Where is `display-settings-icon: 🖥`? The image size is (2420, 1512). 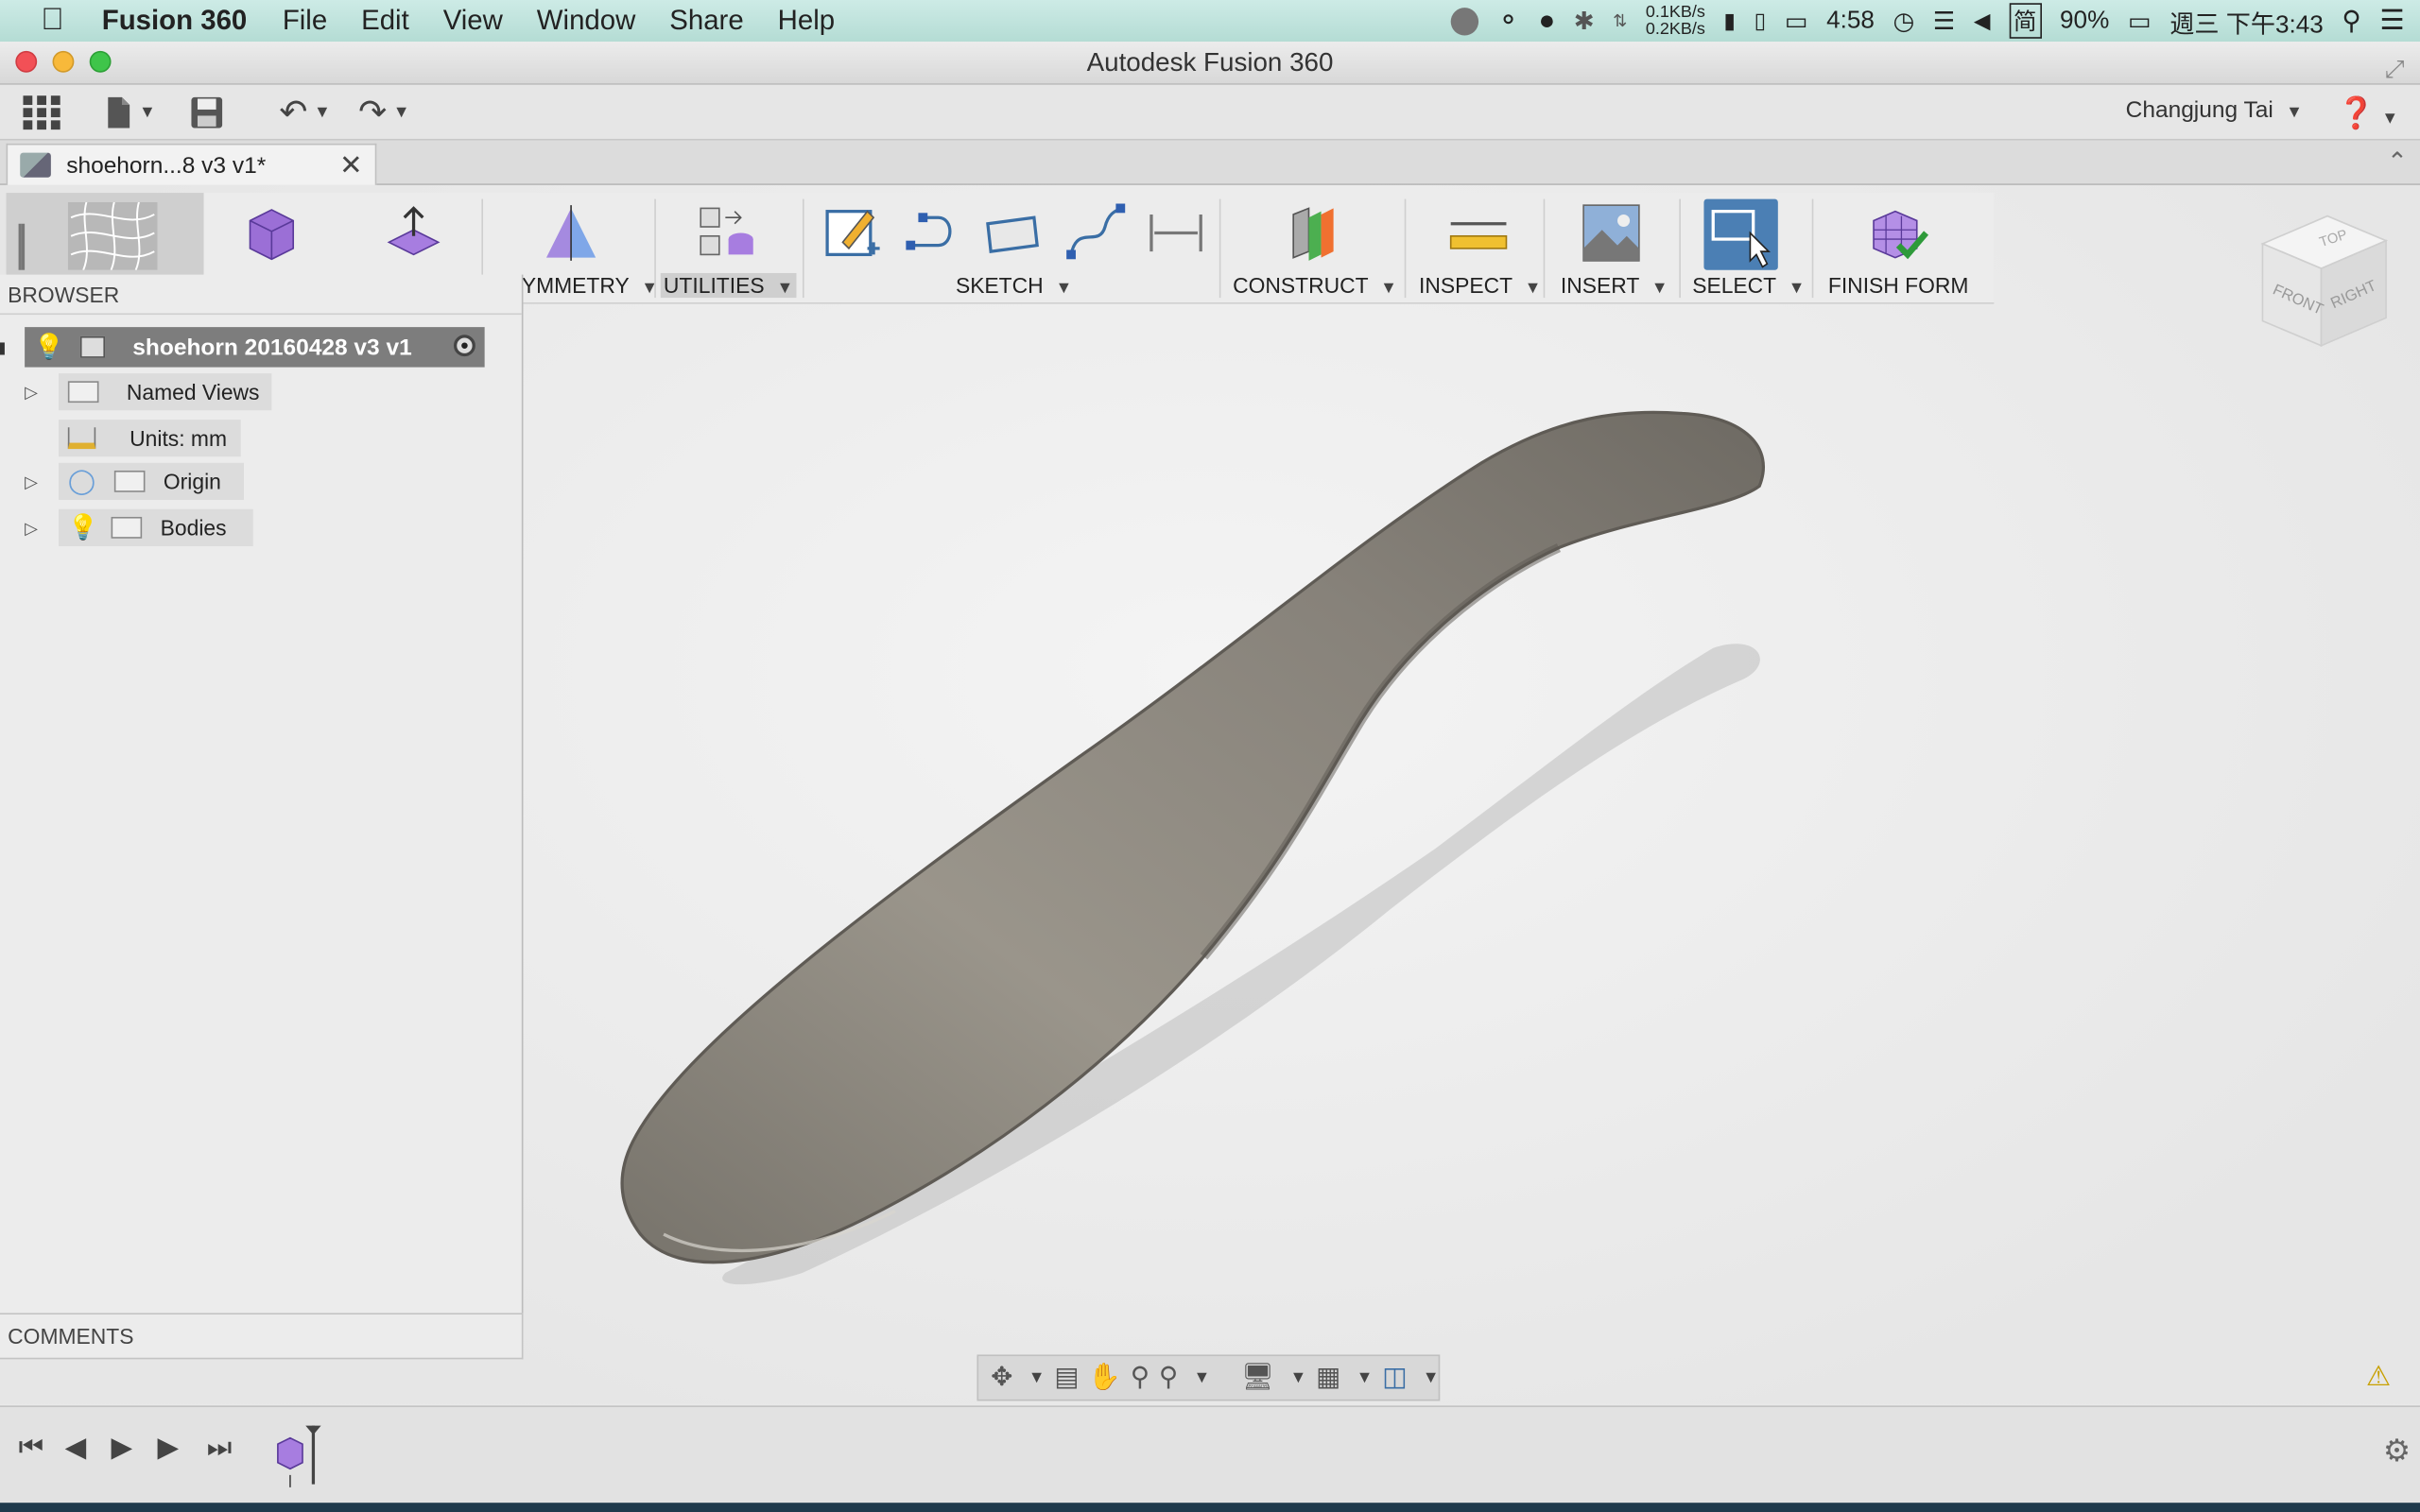
display-settings-icon: 🖥 is located at coordinates (1257, 1378).